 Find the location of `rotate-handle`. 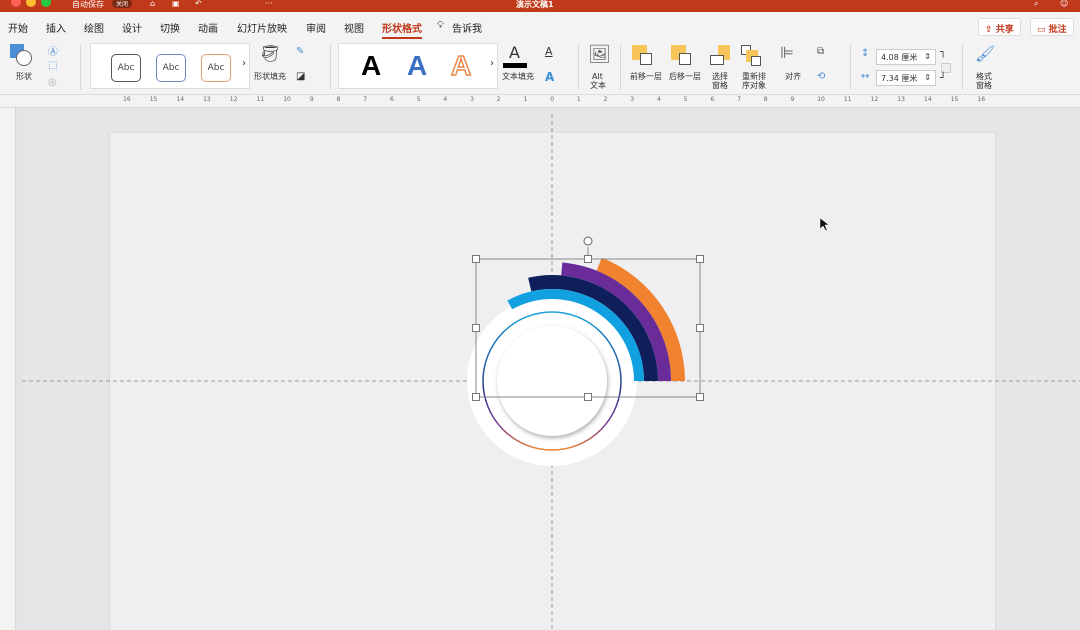

rotate-handle is located at coordinates (588, 241).